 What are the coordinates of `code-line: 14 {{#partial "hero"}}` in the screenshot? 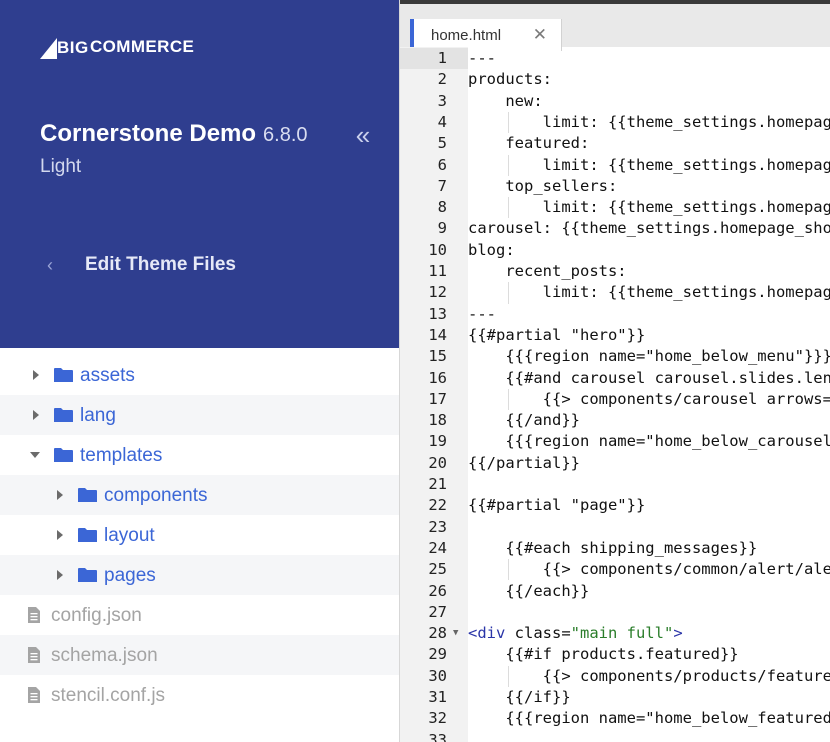 It's located at (615, 335).